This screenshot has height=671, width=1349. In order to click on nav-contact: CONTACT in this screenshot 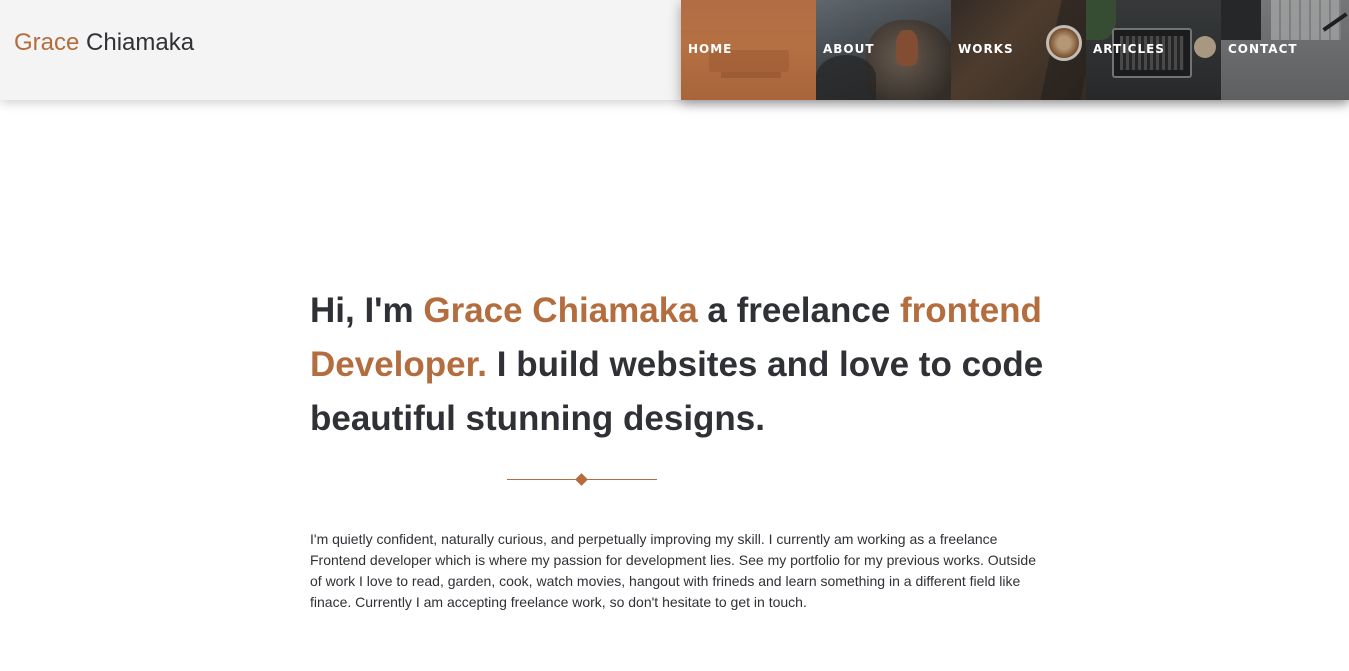, I will do `click(1285, 50)`.